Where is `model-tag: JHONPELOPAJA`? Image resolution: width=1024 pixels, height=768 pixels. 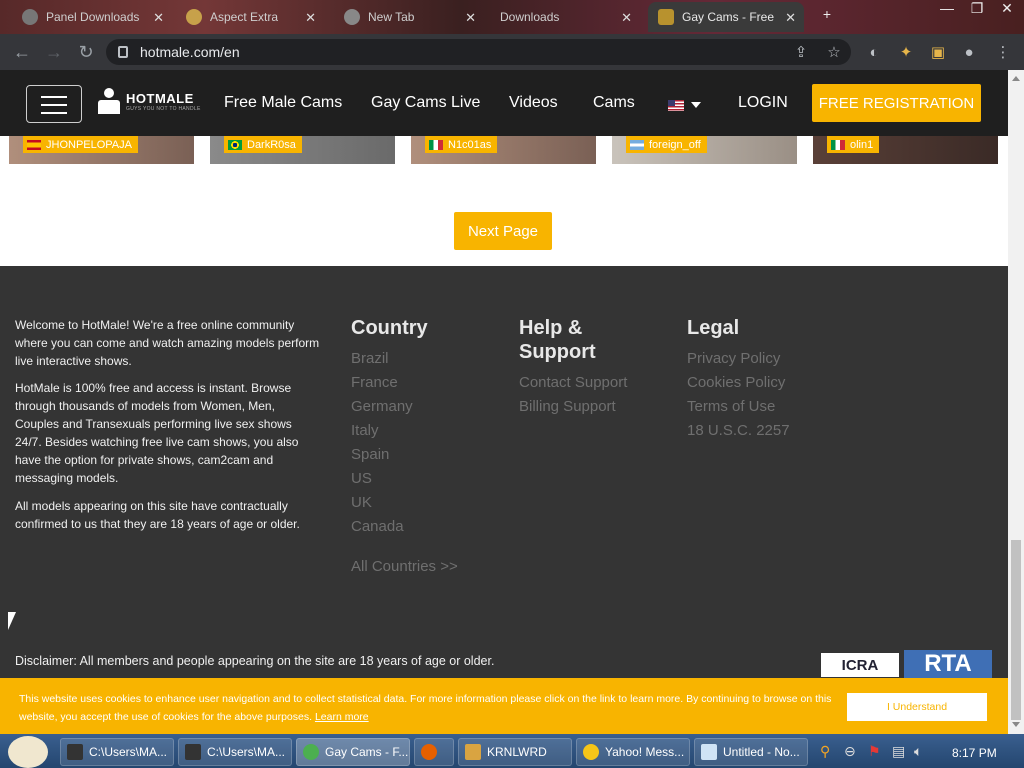
model-tag: JHONPELOPAJA is located at coordinates (80, 144).